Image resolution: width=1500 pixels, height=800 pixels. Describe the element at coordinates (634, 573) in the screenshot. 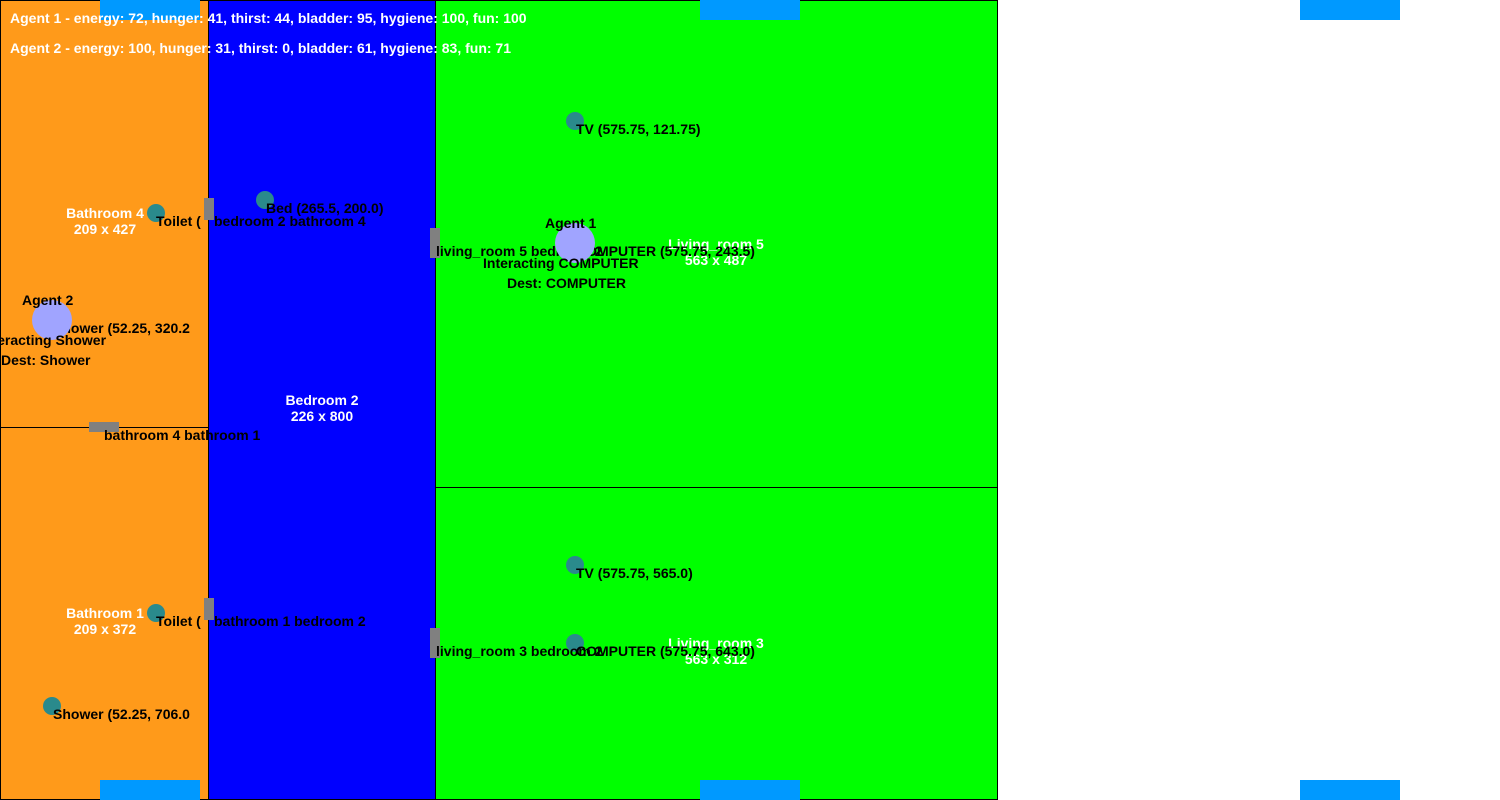

I see `tv-label: TV (575.75, 565.0)` at that location.